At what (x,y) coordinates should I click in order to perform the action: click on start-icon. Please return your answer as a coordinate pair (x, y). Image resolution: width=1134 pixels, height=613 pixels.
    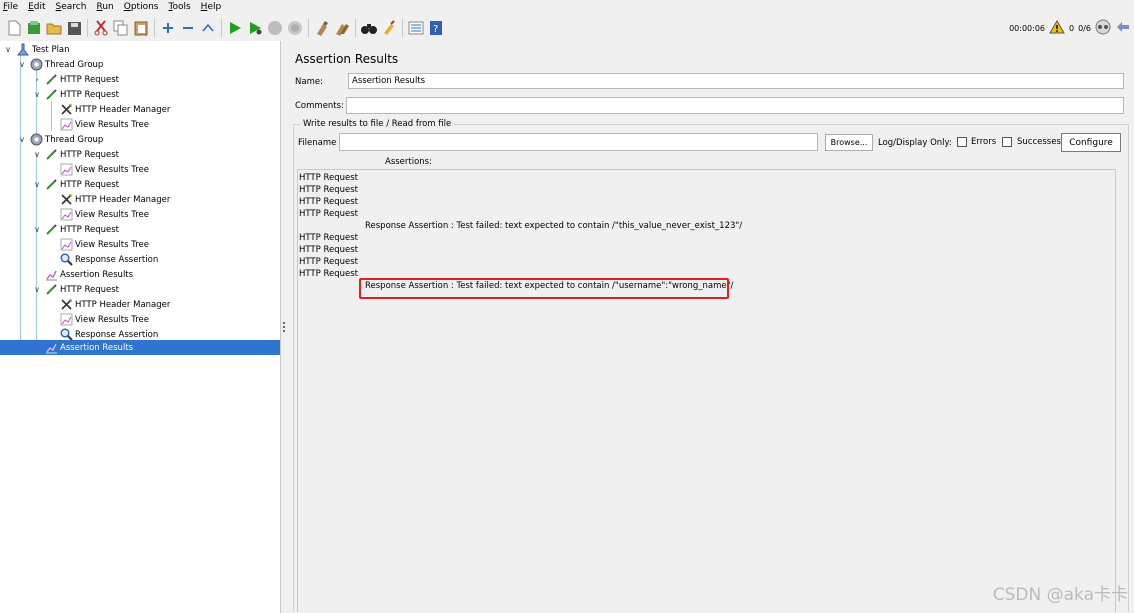
    Looking at the image, I should click on (235, 28).